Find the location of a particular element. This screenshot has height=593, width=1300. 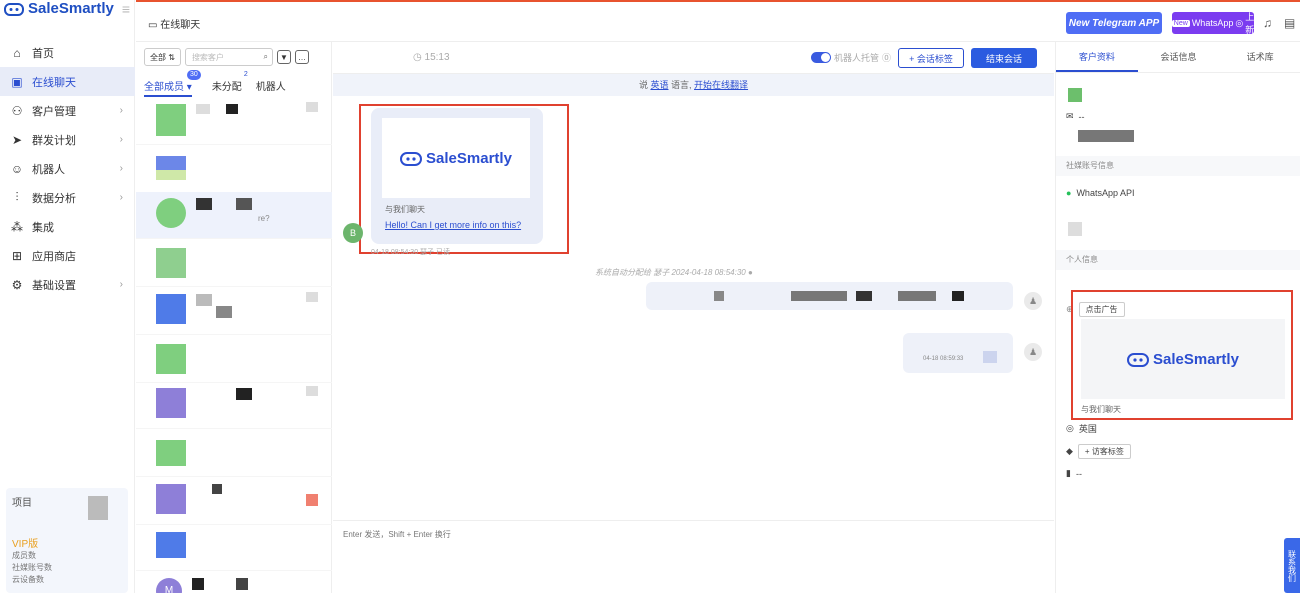

logo-text: SaleSmartly is located at coordinates (71, 8).